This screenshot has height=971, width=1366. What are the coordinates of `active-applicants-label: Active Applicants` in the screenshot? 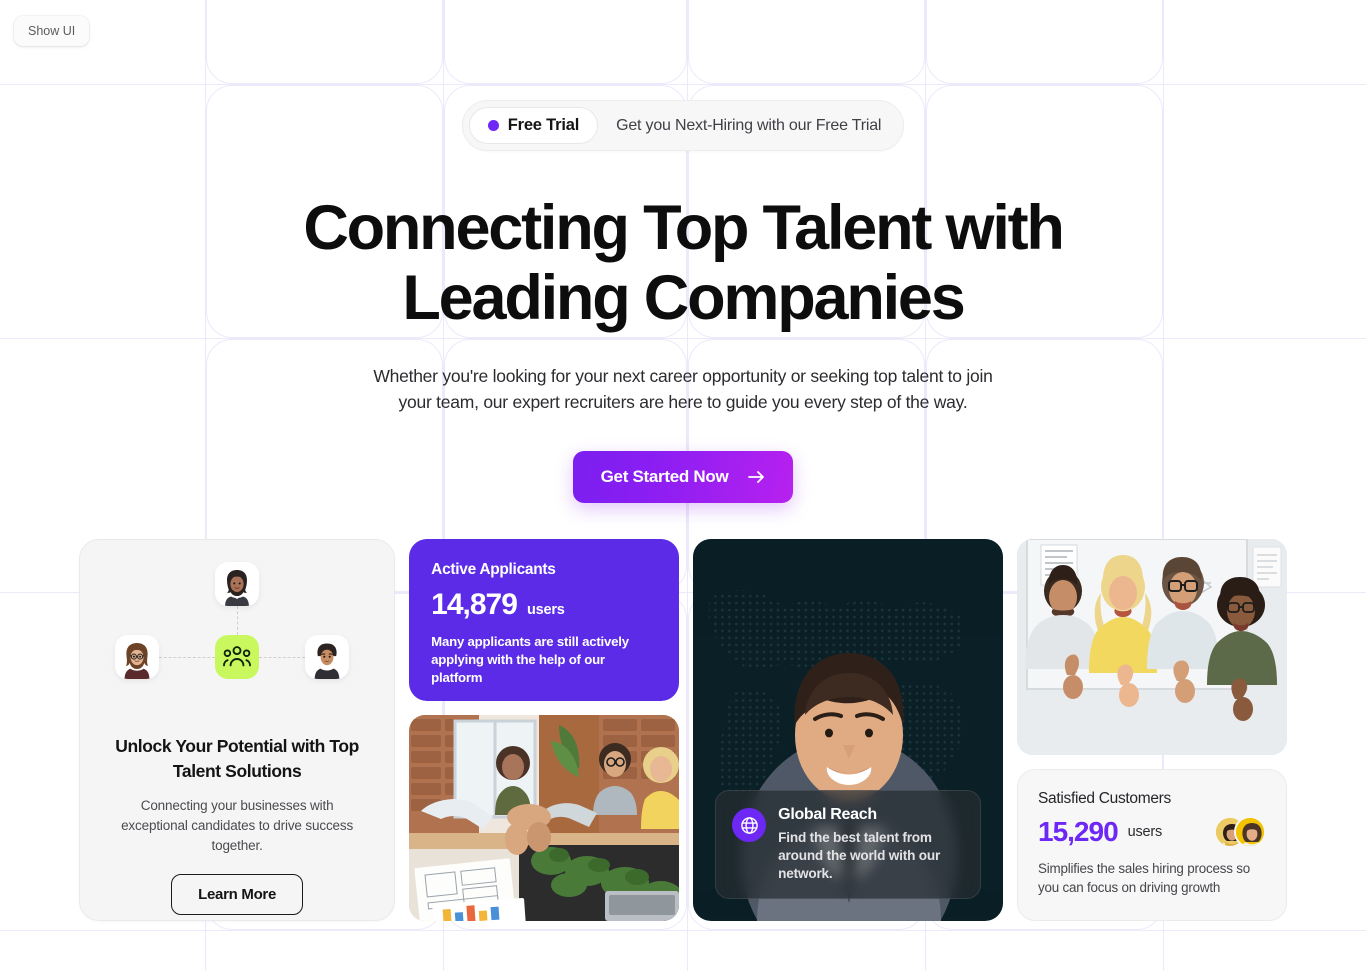 It's located at (493, 569).